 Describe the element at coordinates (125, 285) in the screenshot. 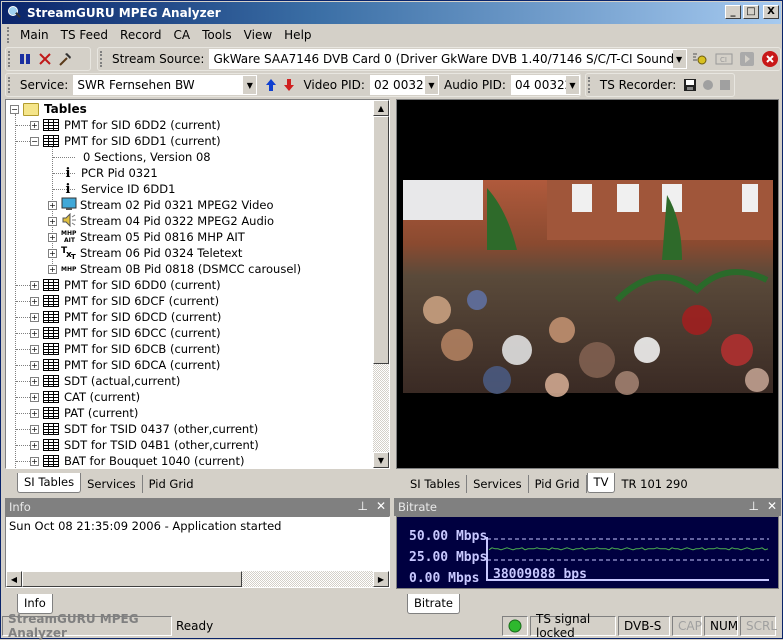

I see `tree-node: + PMT for SID 6DD0 (current)` at that location.